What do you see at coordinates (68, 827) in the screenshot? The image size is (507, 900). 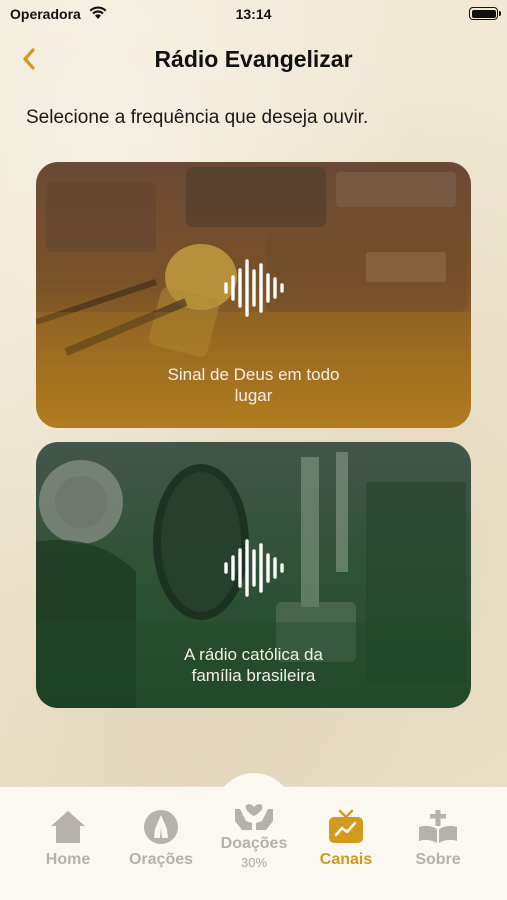 I see `home-icon` at bounding box center [68, 827].